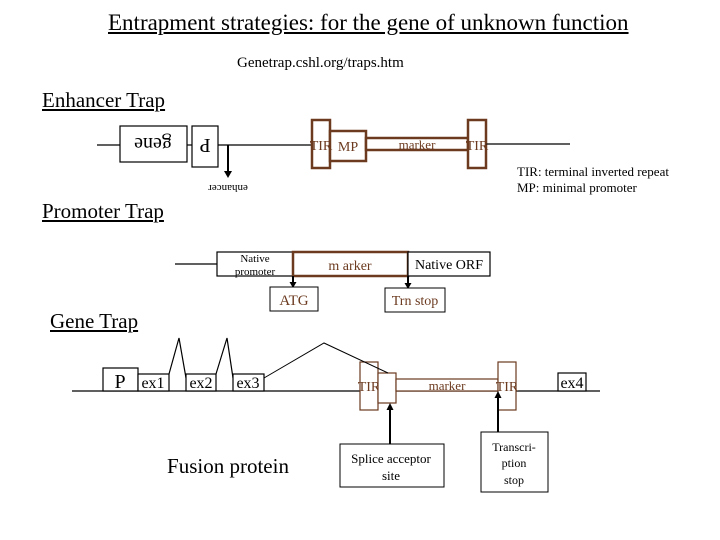 Image resolution: width=720 pixels, height=540 pixels. What do you see at coordinates (255, 272) in the screenshot?
I see `native-promoter-label-2: promoter` at bounding box center [255, 272].